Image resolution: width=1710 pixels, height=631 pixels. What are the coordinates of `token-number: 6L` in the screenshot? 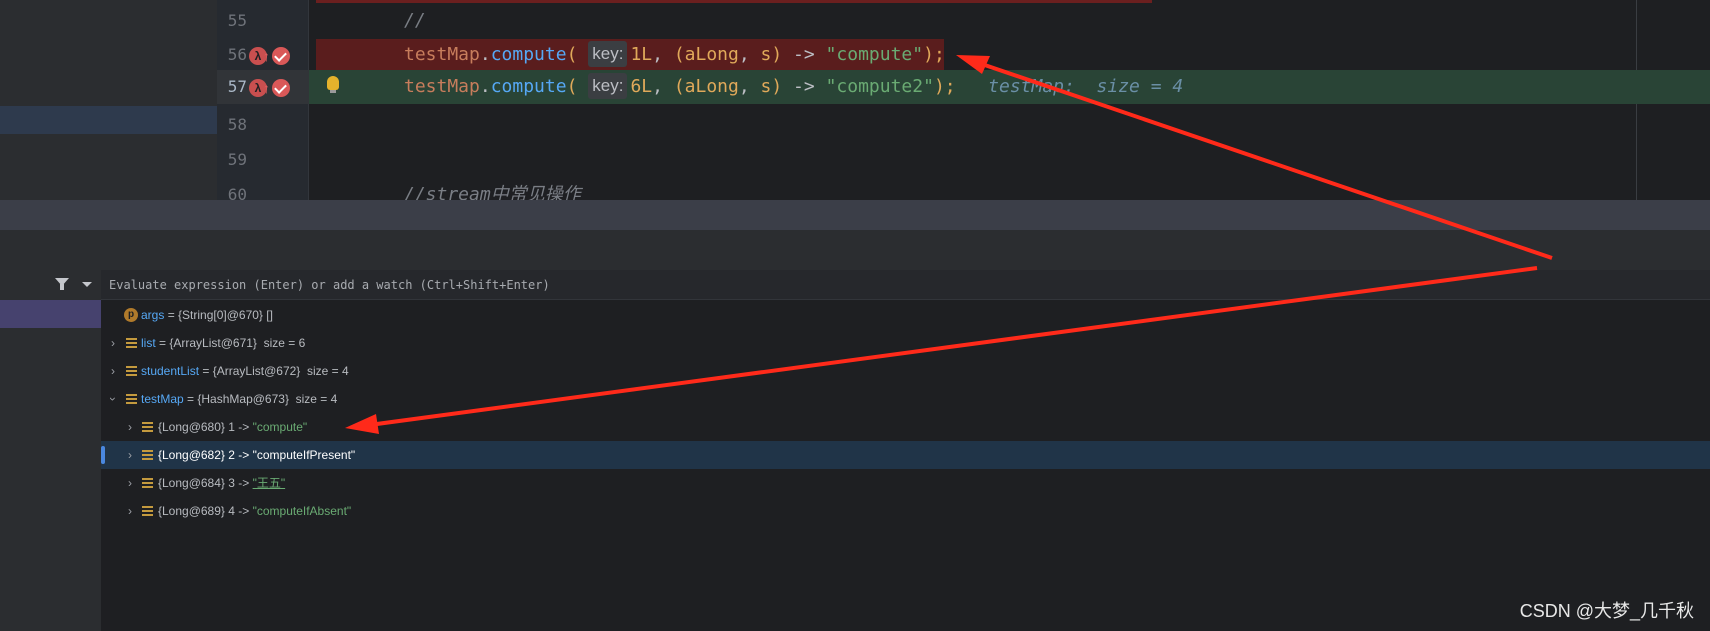 It's located at (641, 86).